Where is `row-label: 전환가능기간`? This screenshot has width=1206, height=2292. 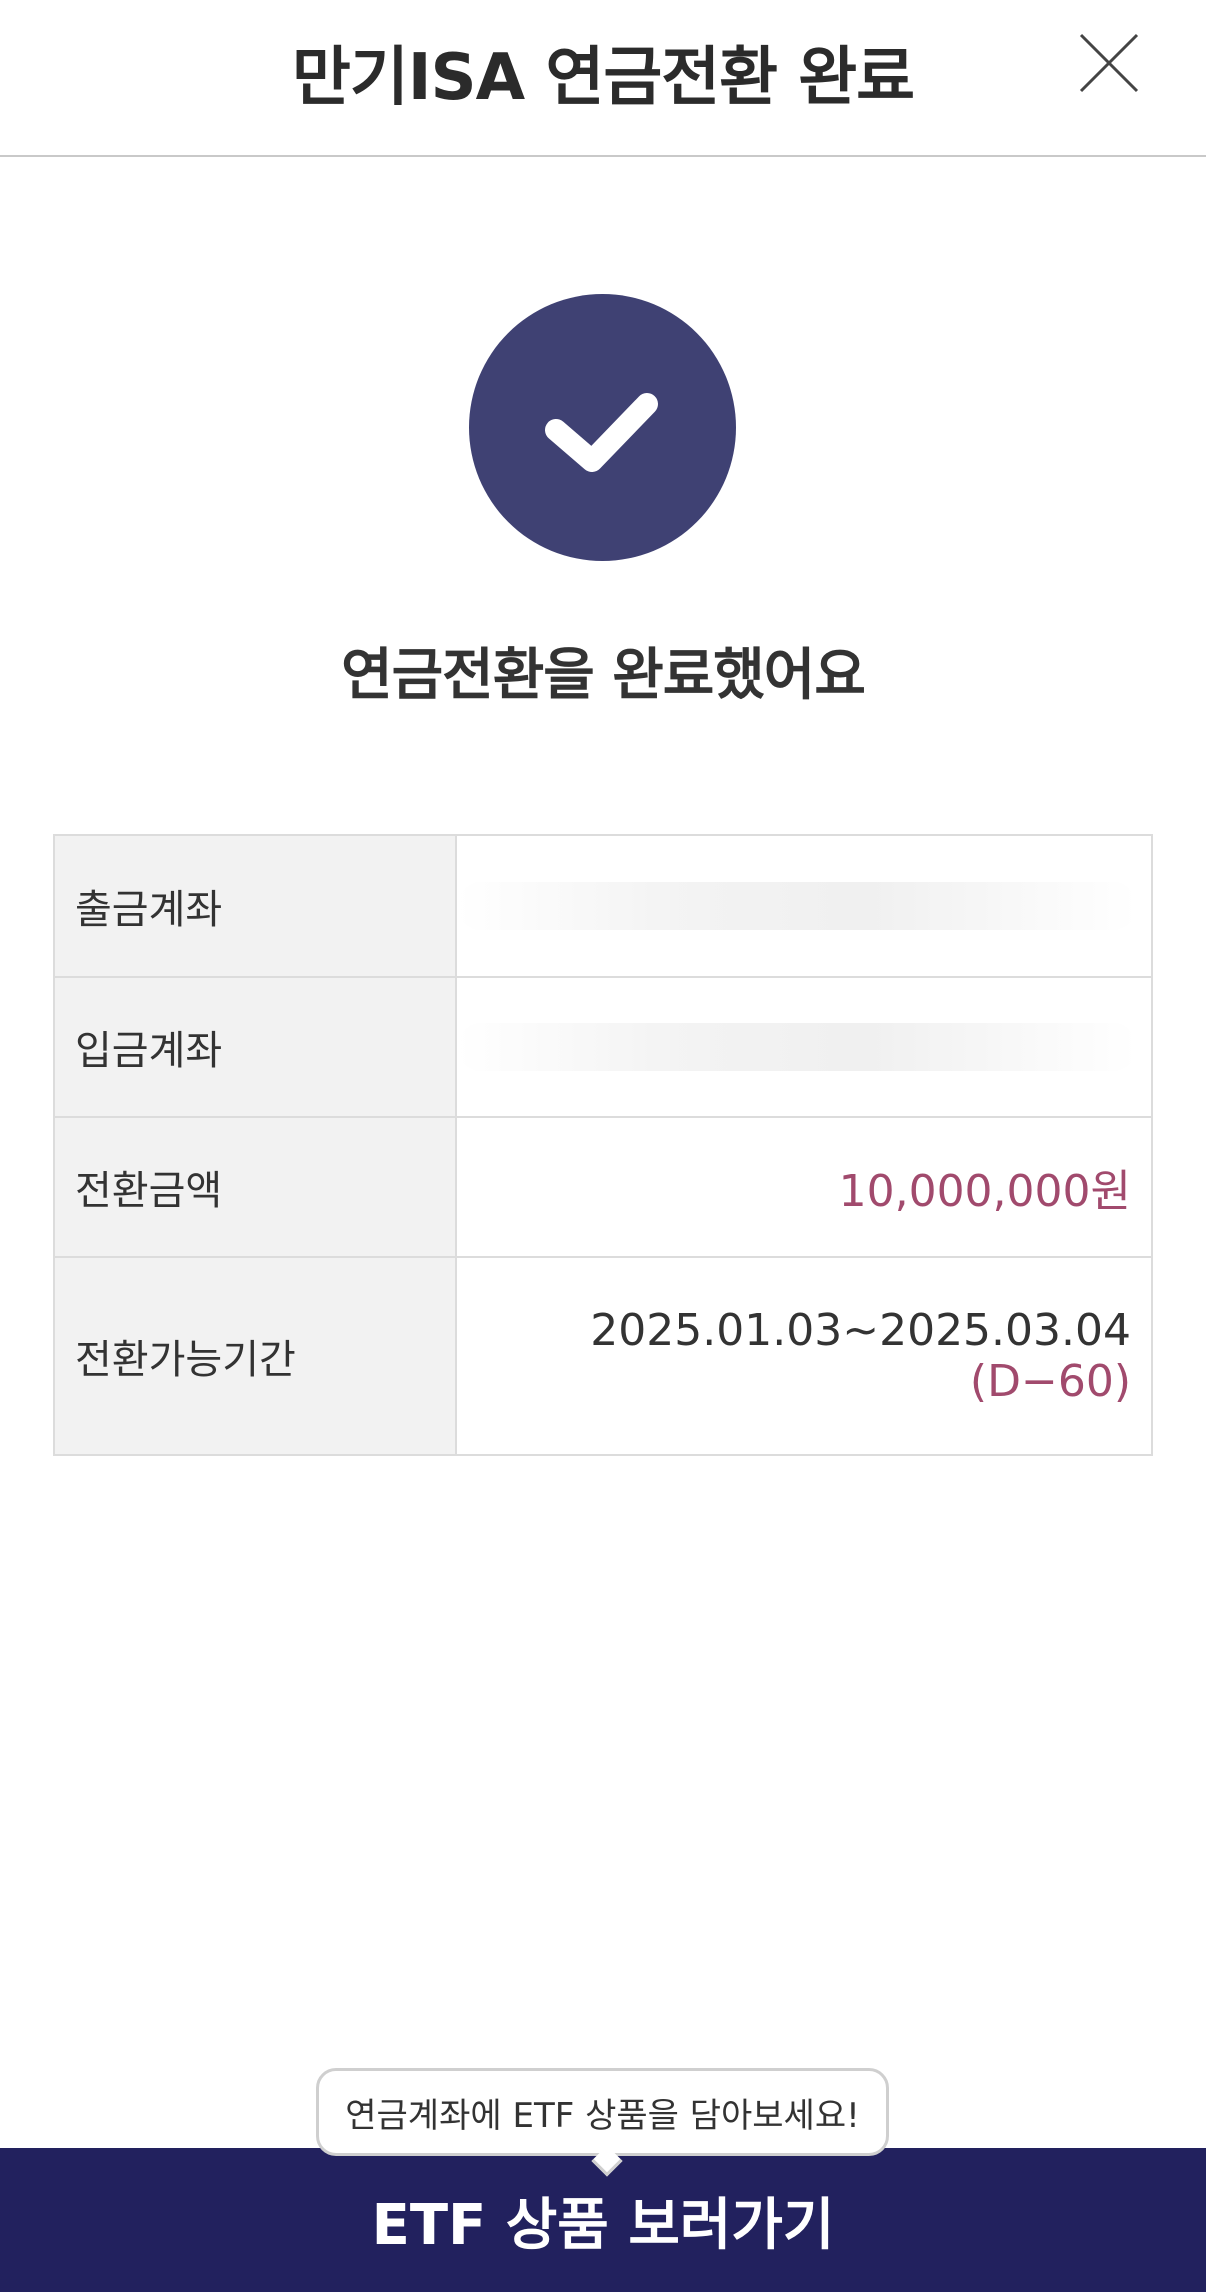
row-label: 전환가능기간 is located at coordinates (256, 1356).